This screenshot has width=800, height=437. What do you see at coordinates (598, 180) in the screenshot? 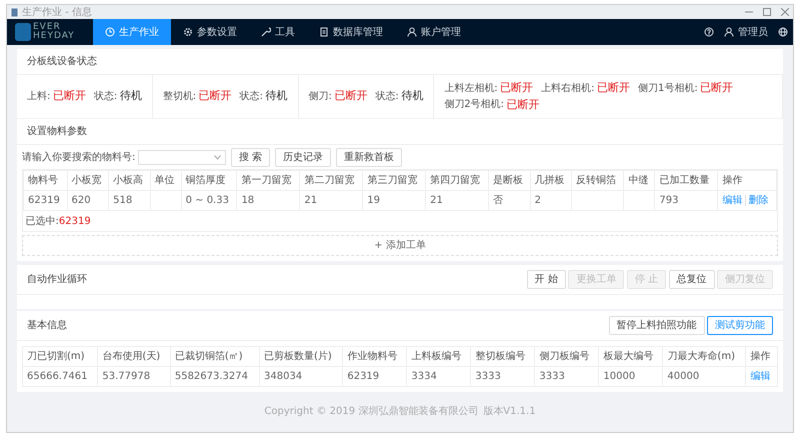
I see `column-header: 反转铜箔` at bounding box center [598, 180].